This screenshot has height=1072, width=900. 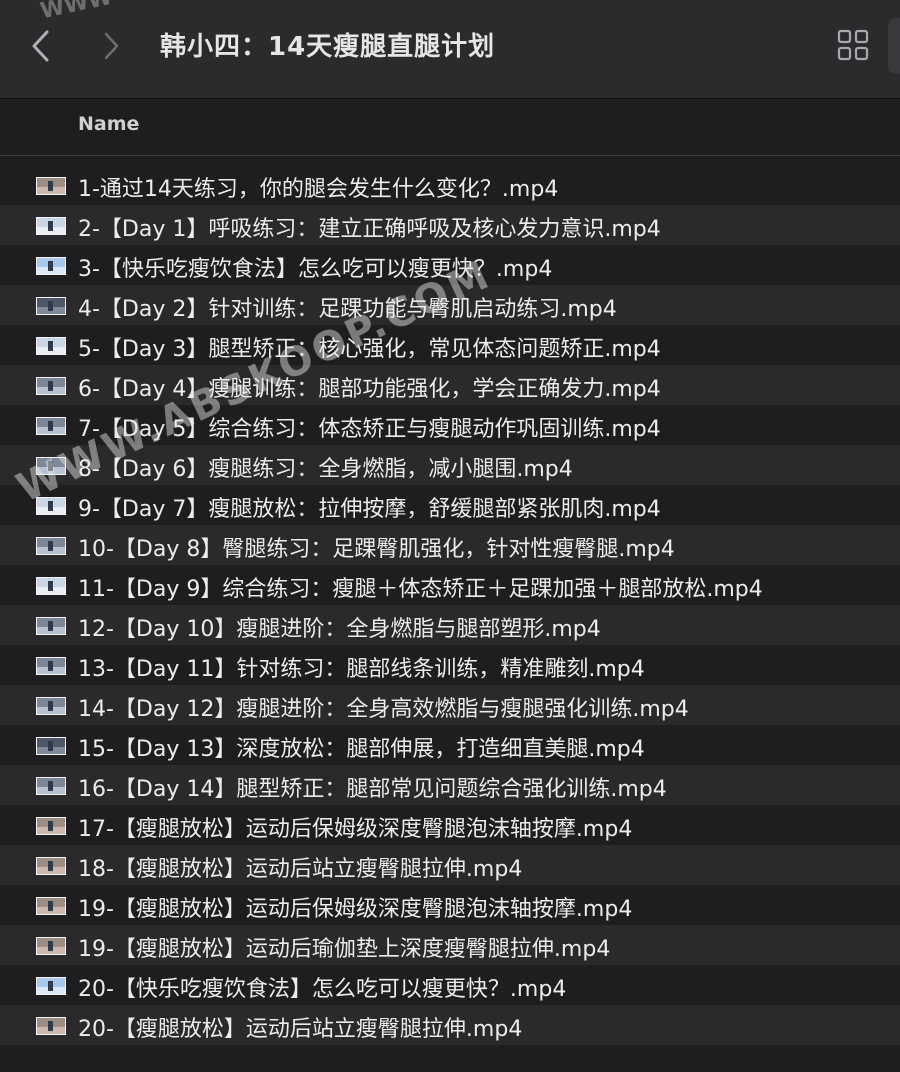 I want to click on toolbar: WWW 韩小四：14天瘦腿直腿计划, so click(x=450, y=49).